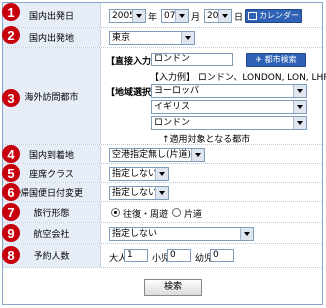  I want to click on row-trip-type: 旅行形態 往復・周遊 片道, so click(162, 212).